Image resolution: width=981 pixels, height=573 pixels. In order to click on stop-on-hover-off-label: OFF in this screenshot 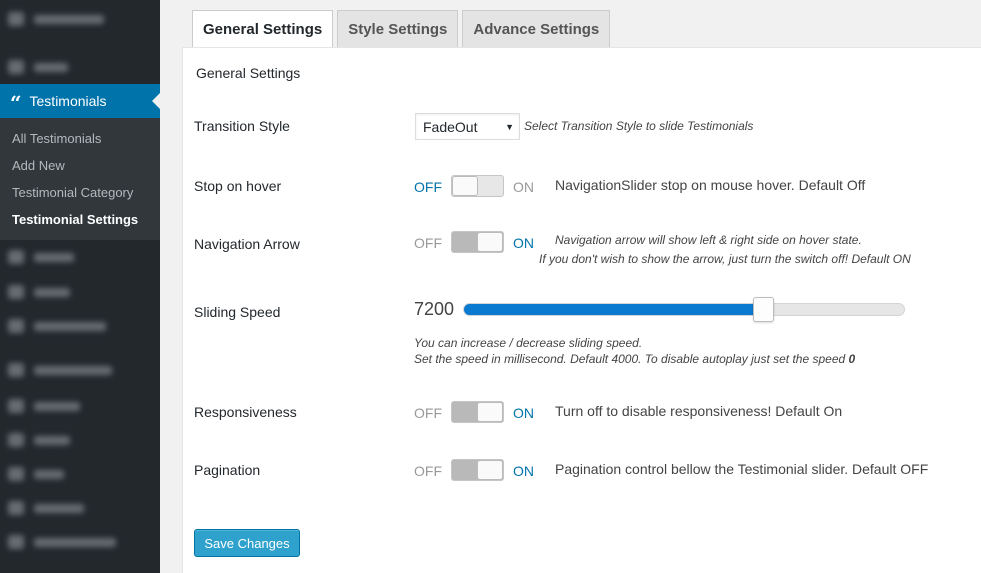, I will do `click(428, 187)`.